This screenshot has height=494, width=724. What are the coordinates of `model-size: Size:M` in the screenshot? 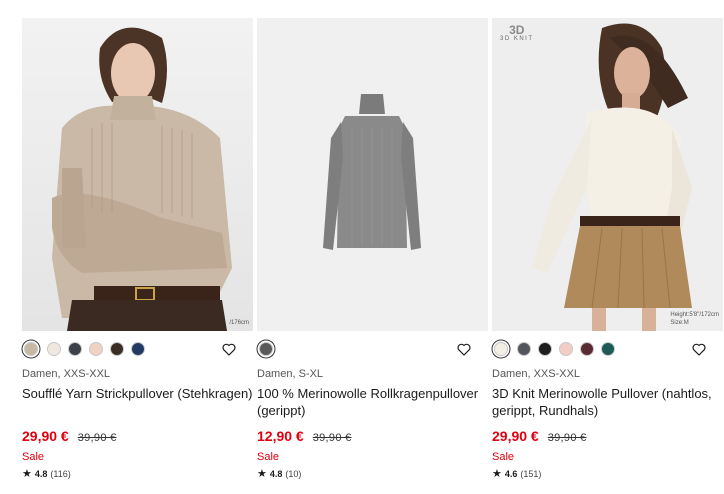 It's located at (679, 323).